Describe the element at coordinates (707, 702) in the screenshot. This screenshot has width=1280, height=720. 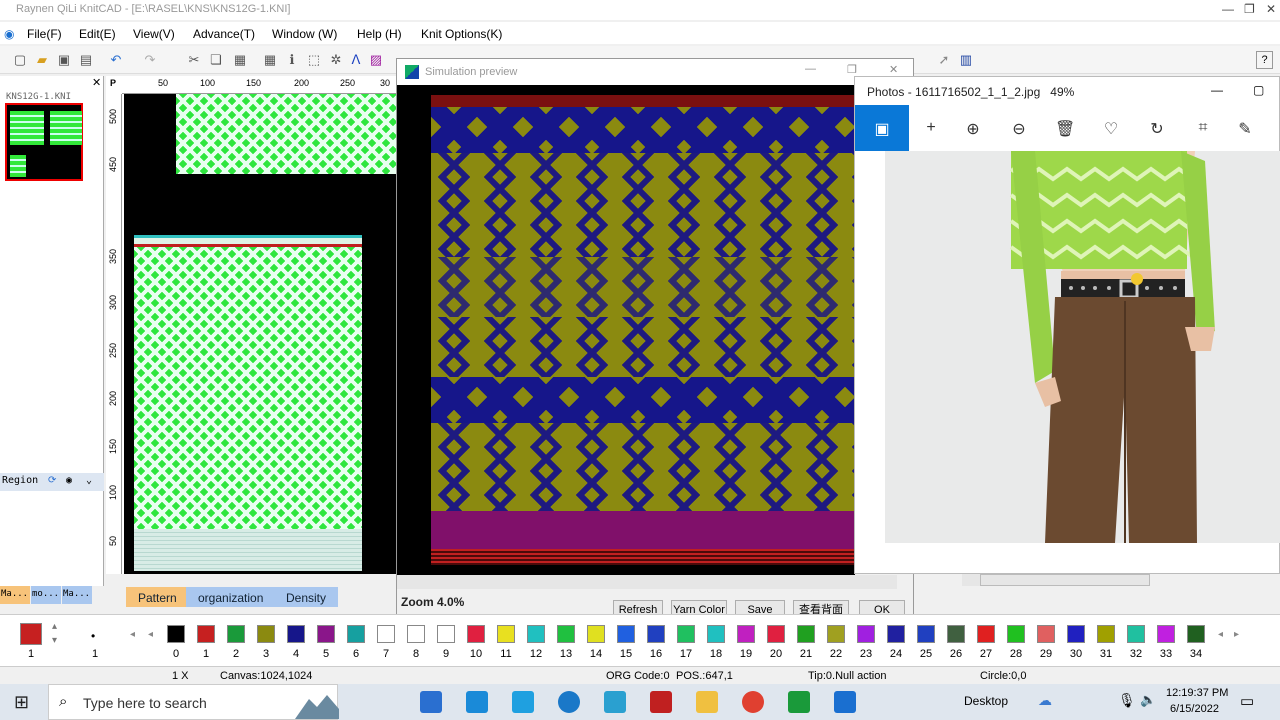
I see `file-explorer-icon` at that location.